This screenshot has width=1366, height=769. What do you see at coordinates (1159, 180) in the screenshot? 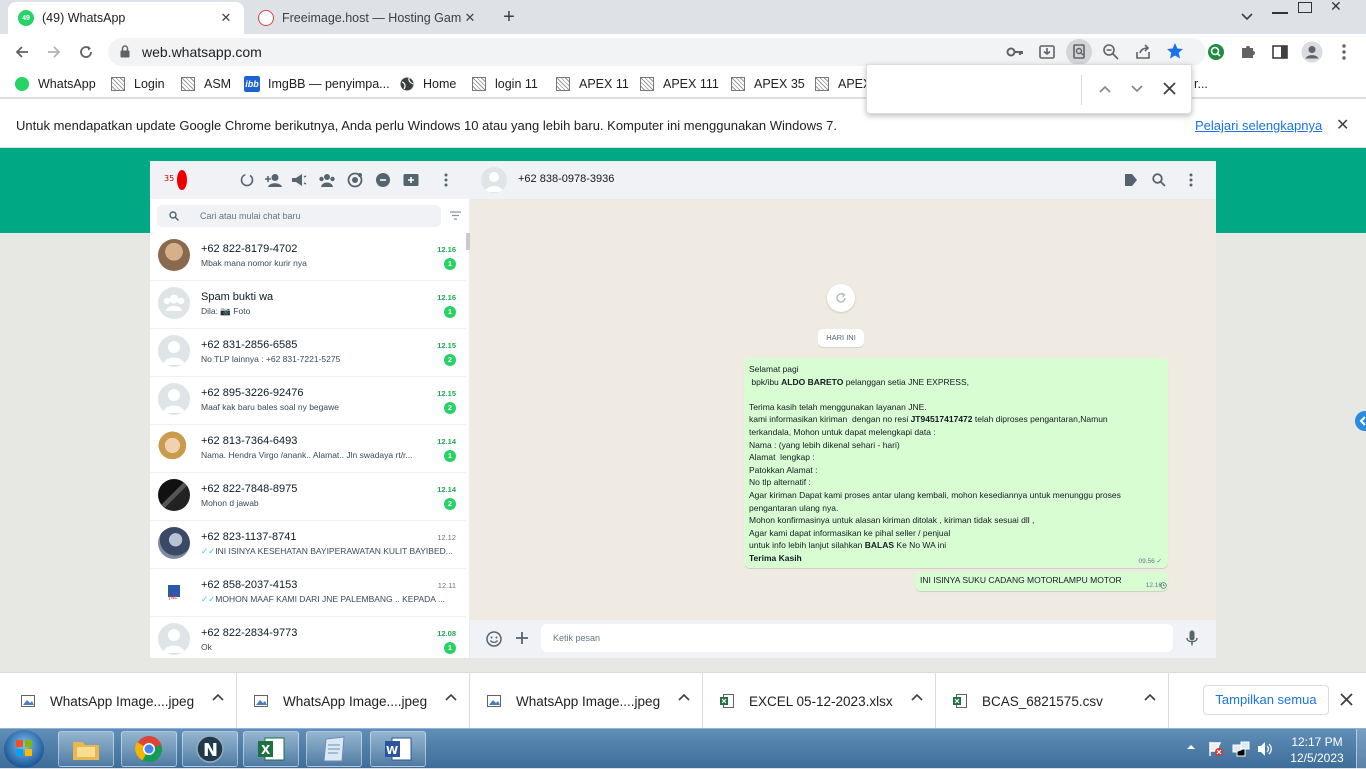
I see `search-messages-icon` at bounding box center [1159, 180].